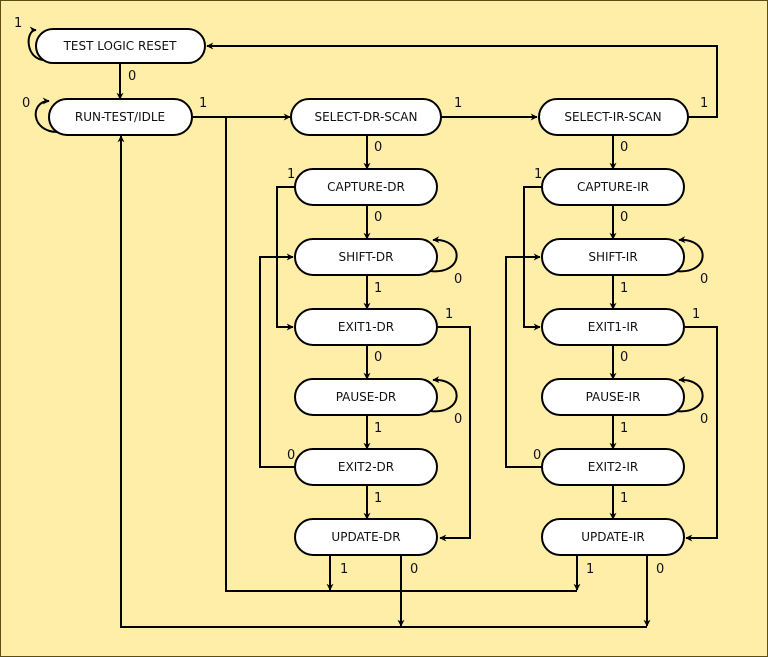 This screenshot has width=768, height=657. I want to click on svg-text: SELECT-IR-SCAN, so click(612, 117).